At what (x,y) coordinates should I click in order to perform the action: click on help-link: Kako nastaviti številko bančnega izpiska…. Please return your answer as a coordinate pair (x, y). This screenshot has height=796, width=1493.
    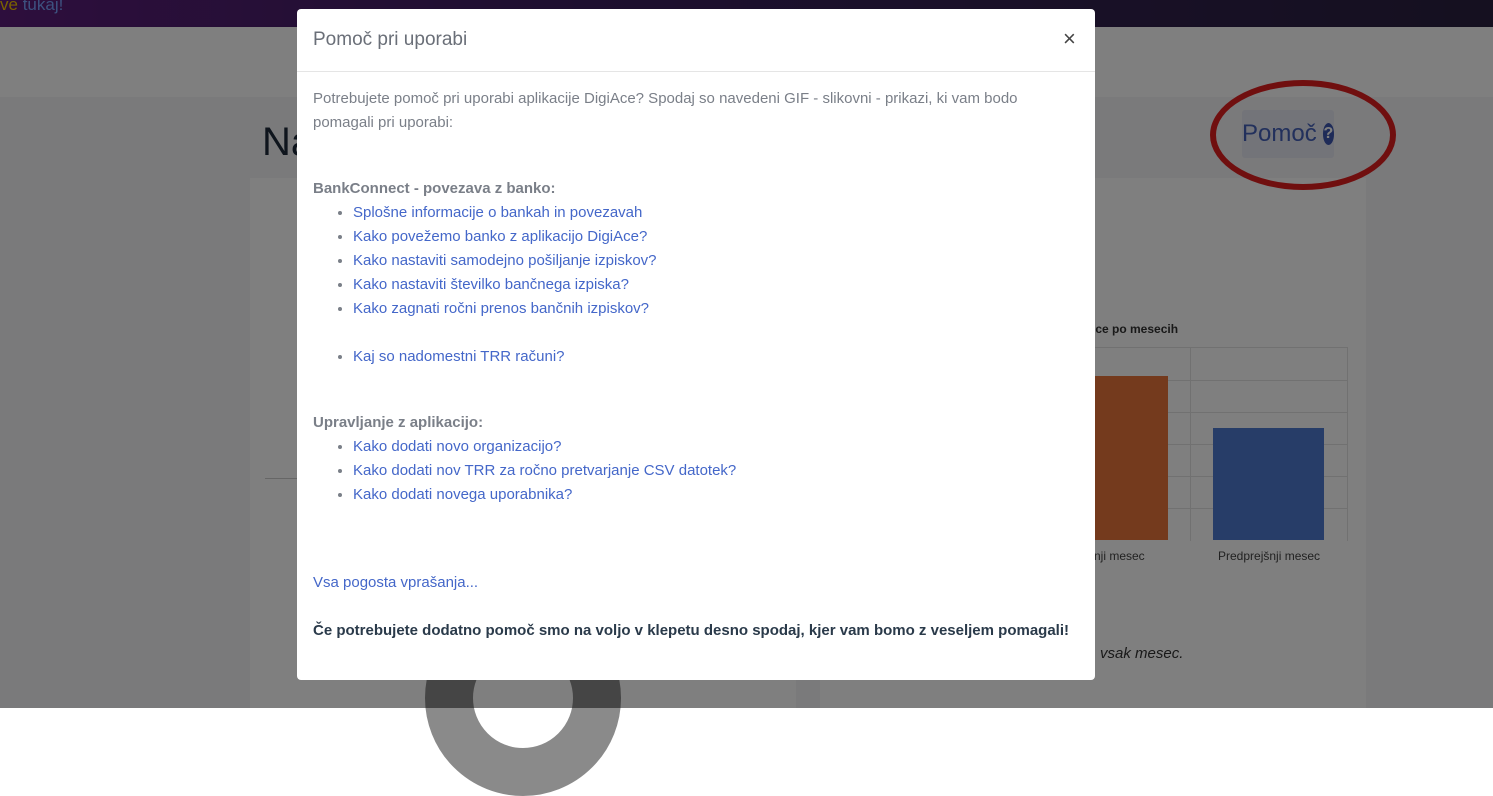
    Looking at the image, I should click on (491, 284).